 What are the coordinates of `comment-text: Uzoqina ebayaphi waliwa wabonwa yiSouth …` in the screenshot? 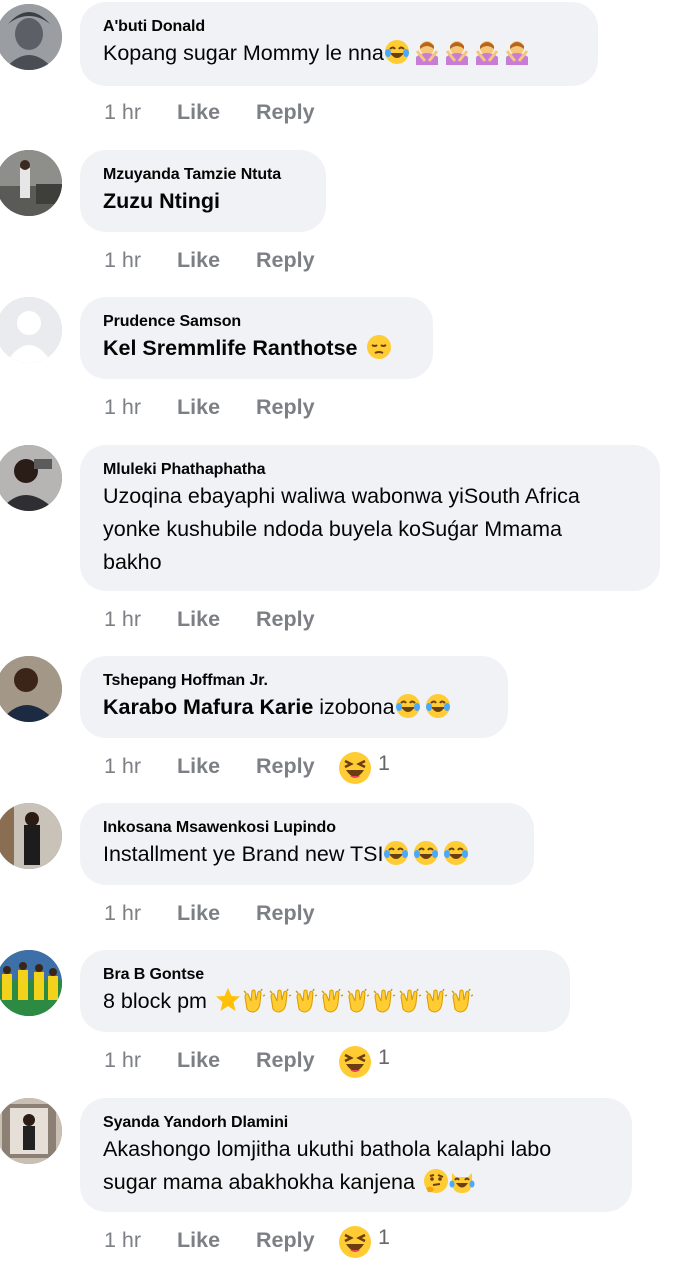 It's located at (370, 529).